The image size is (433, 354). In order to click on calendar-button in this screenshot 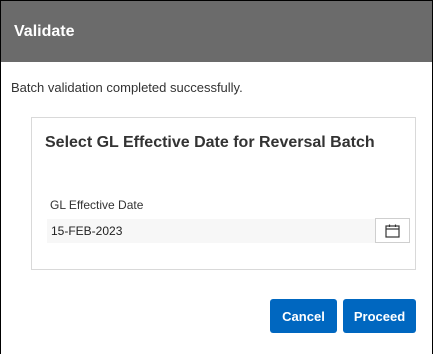, I will do `click(392, 230)`.